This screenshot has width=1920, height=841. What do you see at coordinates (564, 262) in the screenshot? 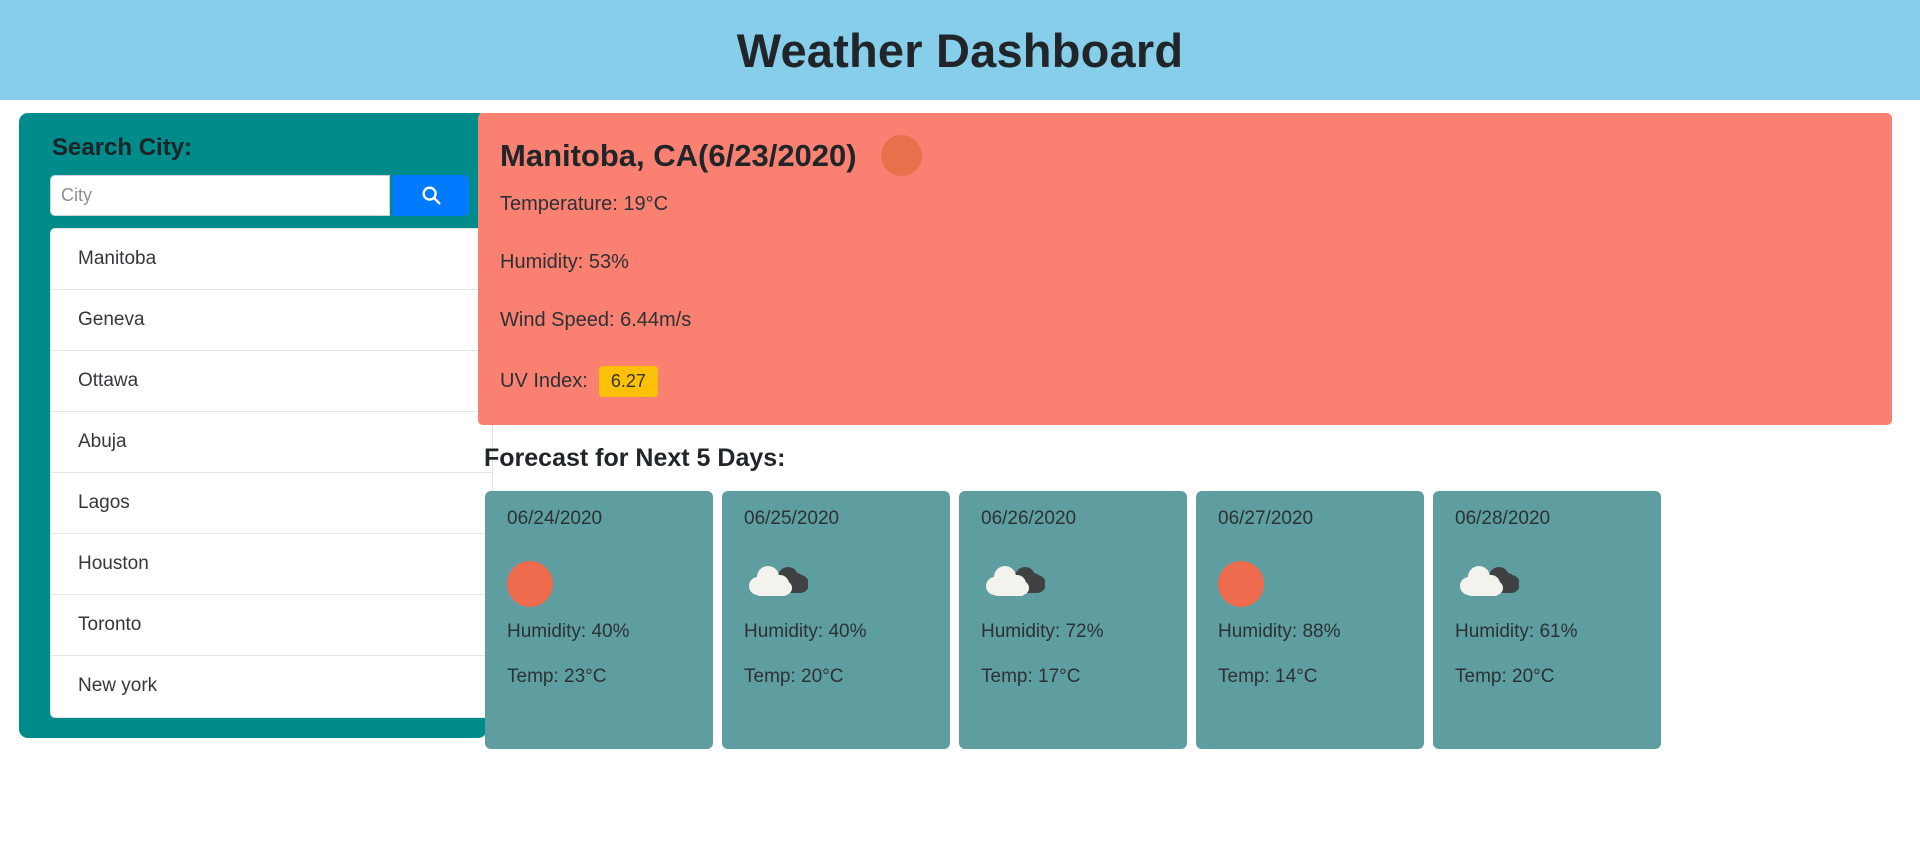
I see `current-humidity: Humidity: 53%` at bounding box center [564, 262].